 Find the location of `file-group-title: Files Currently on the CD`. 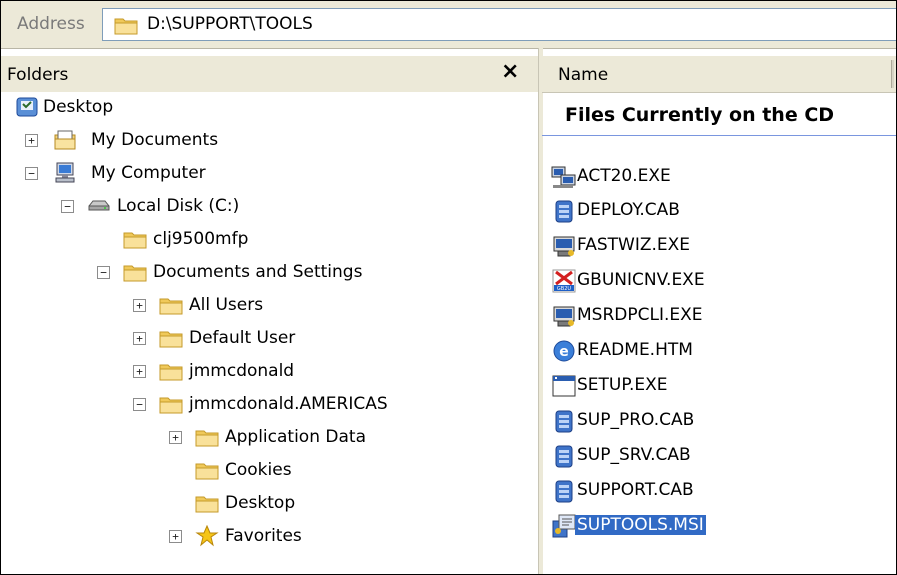

file-group-title: Files Currently on the CD is located at coordinates (700, 115).